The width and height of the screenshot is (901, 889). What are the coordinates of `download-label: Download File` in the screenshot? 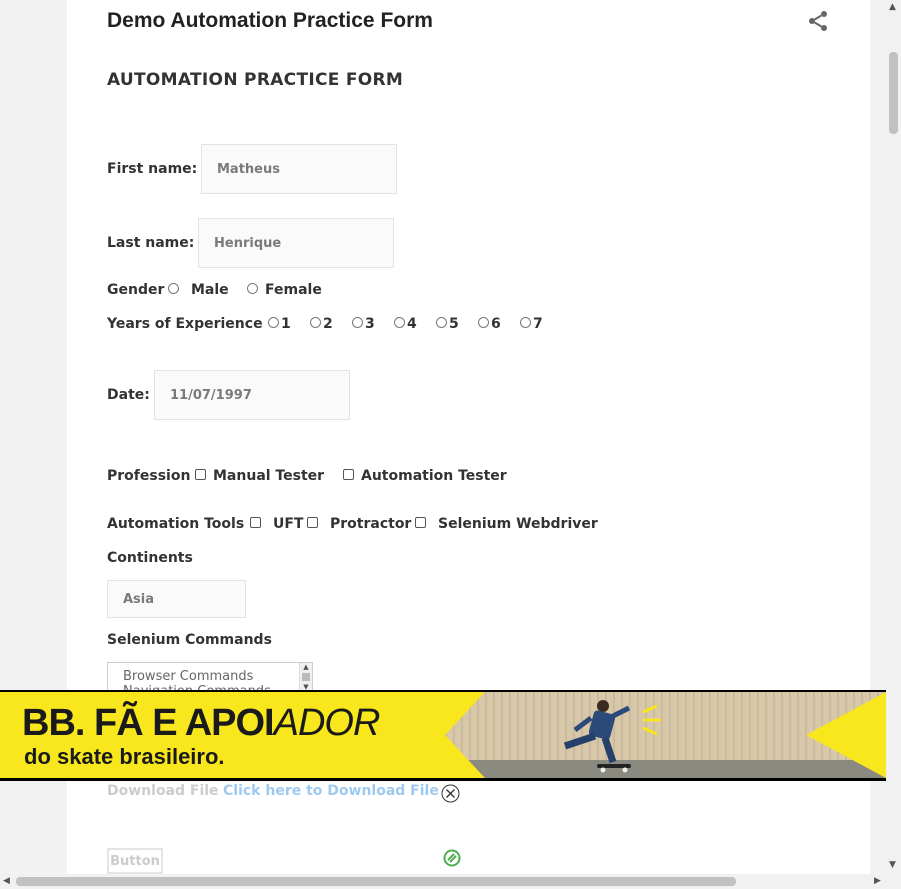 It's located at (163, 791).